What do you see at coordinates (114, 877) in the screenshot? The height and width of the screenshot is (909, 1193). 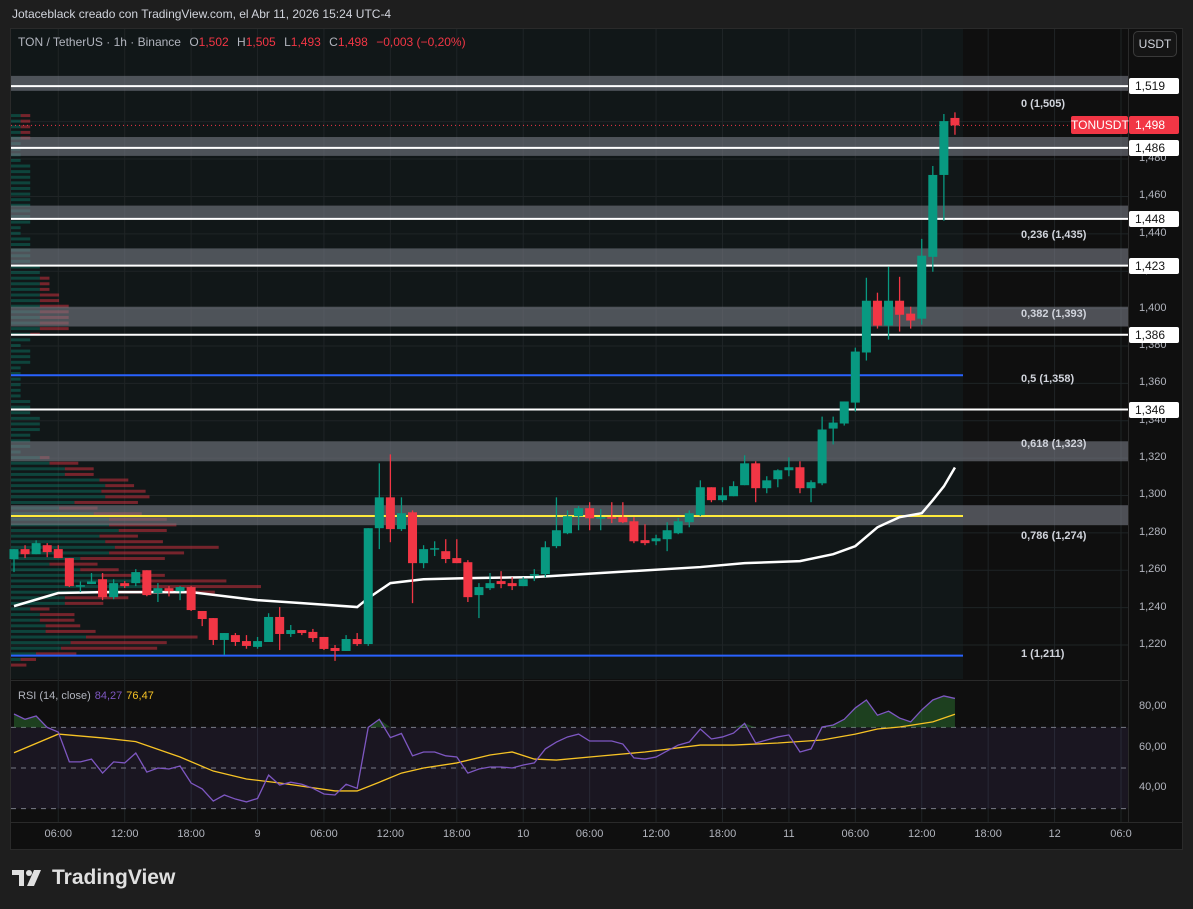 I see `logo-text: TradingView` at bounding box center [114, 877].